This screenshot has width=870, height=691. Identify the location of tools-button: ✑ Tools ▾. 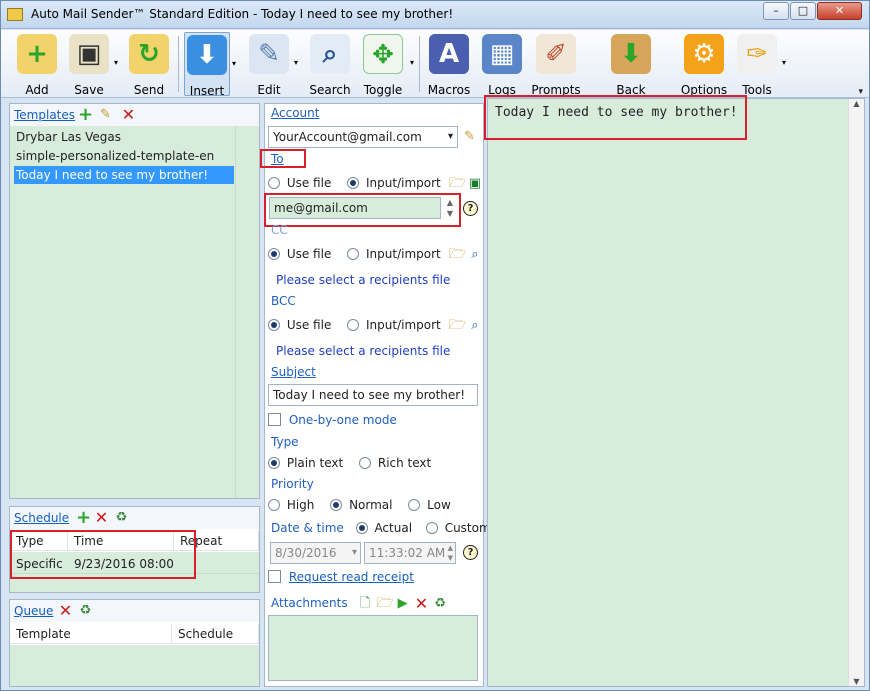
(760, 64).